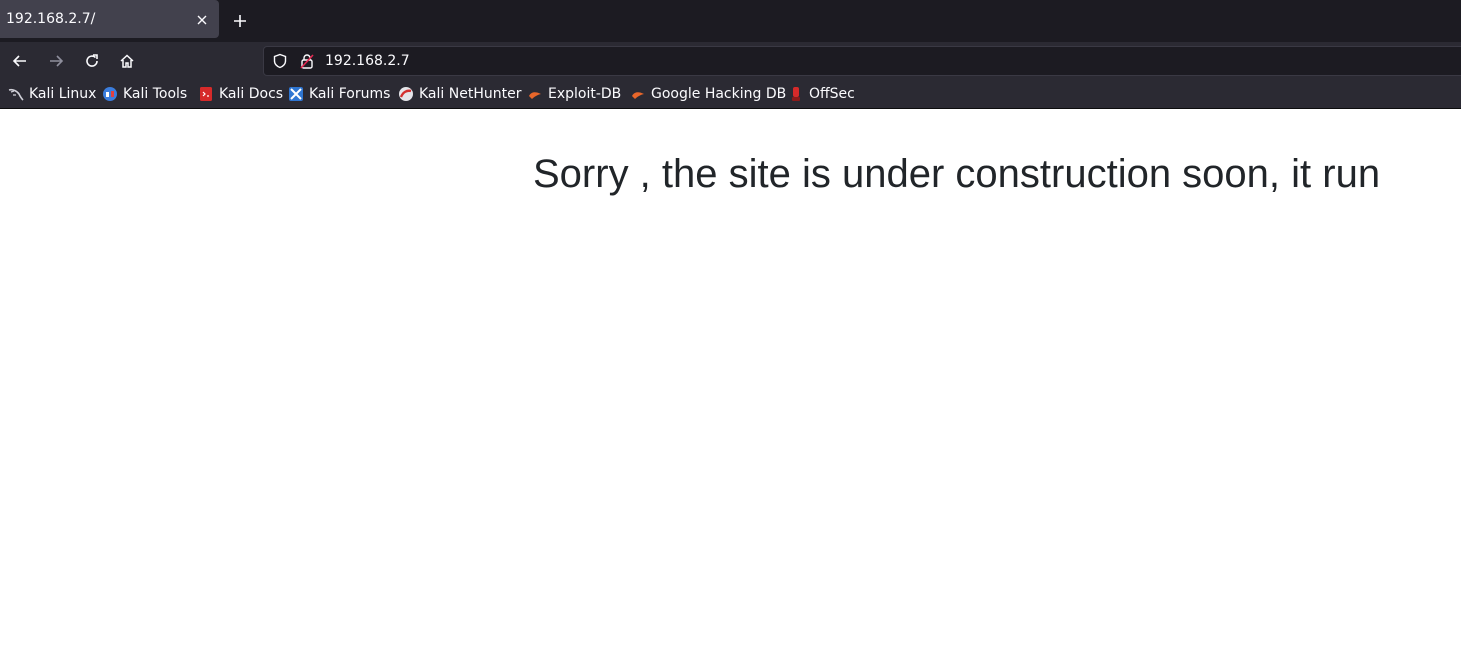 The height and width of the screenshot is (667, 1461). I want to click on tab-strip: 192.168.2.7/, so click(730, 21).